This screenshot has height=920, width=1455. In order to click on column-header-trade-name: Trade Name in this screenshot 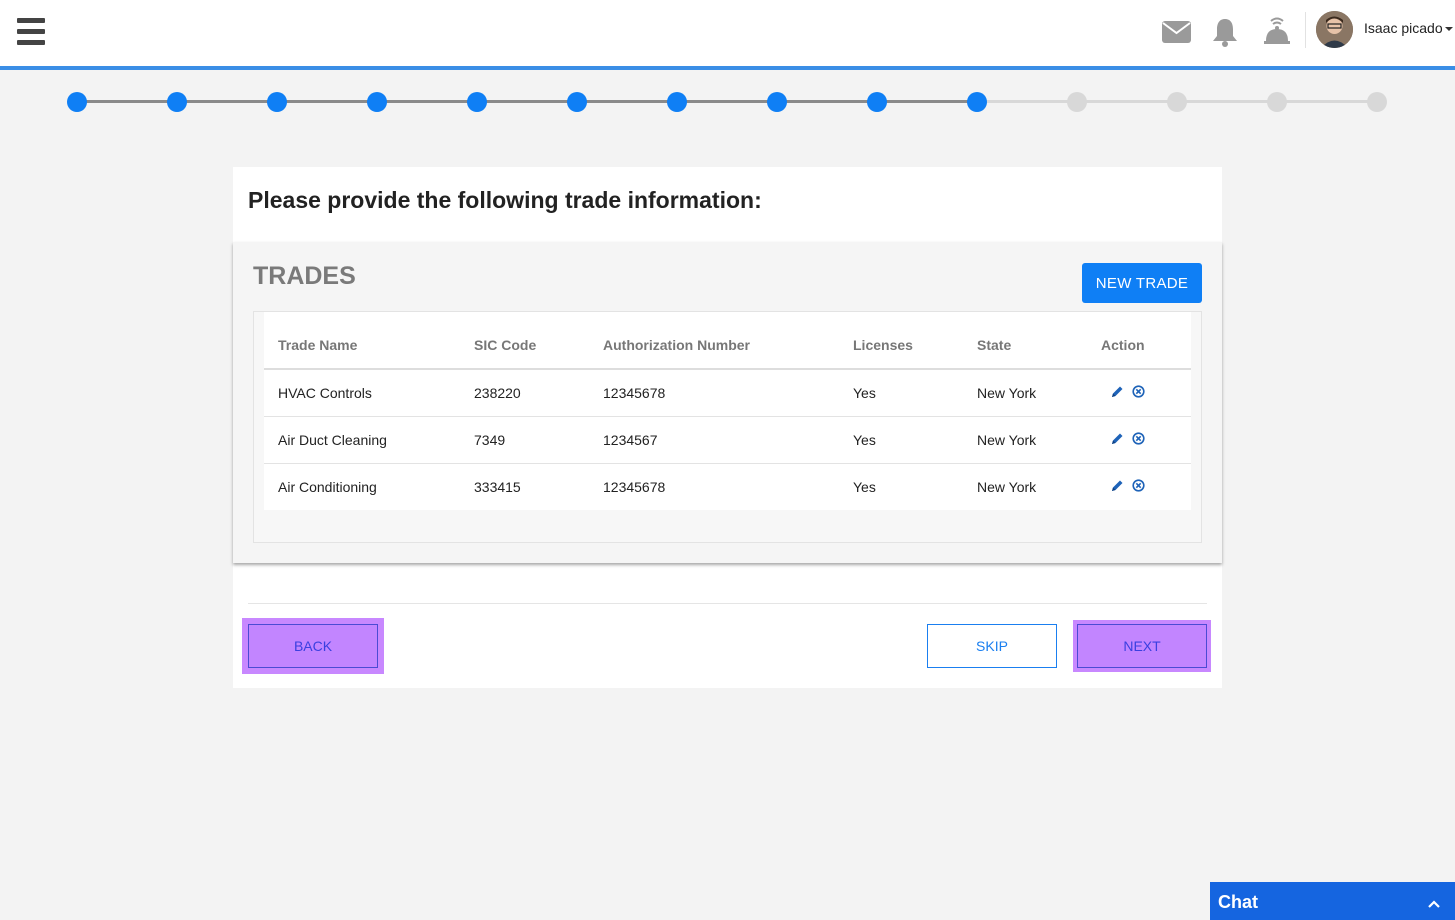, I will do `click(362, 341)`.